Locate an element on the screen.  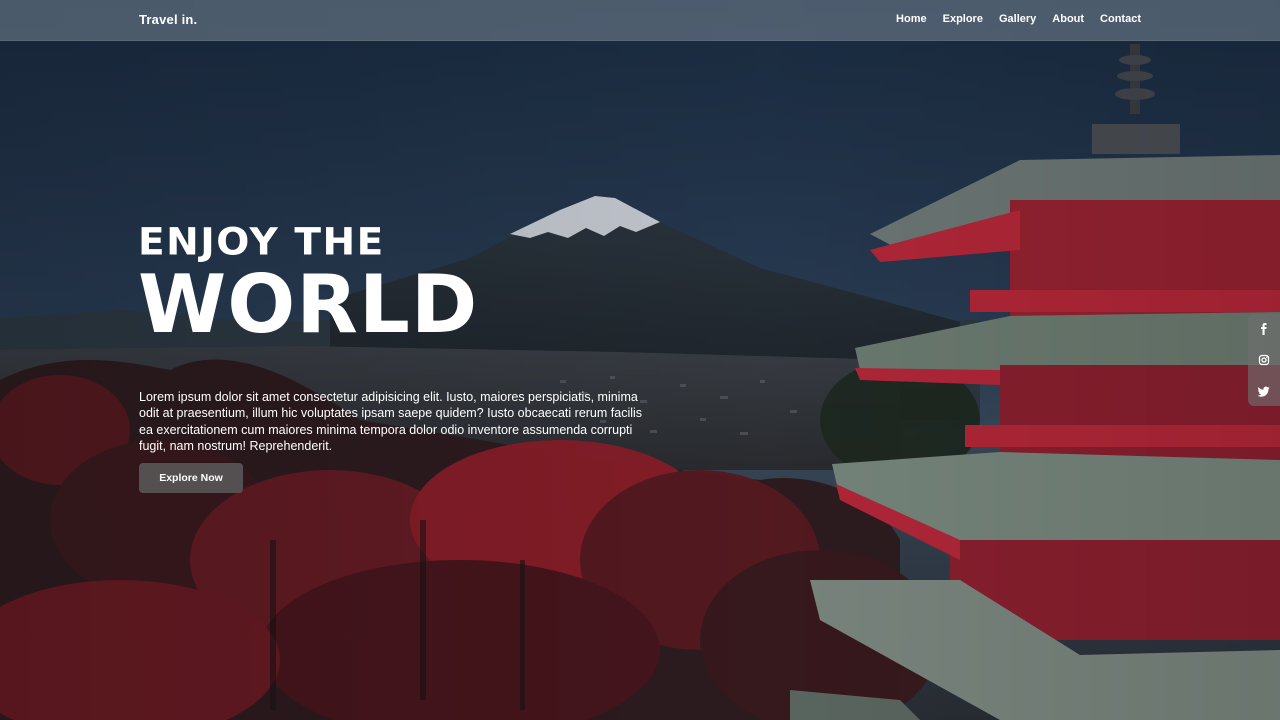
hero-title-line1: ENJOY THE is located at coordinates (261, 242).